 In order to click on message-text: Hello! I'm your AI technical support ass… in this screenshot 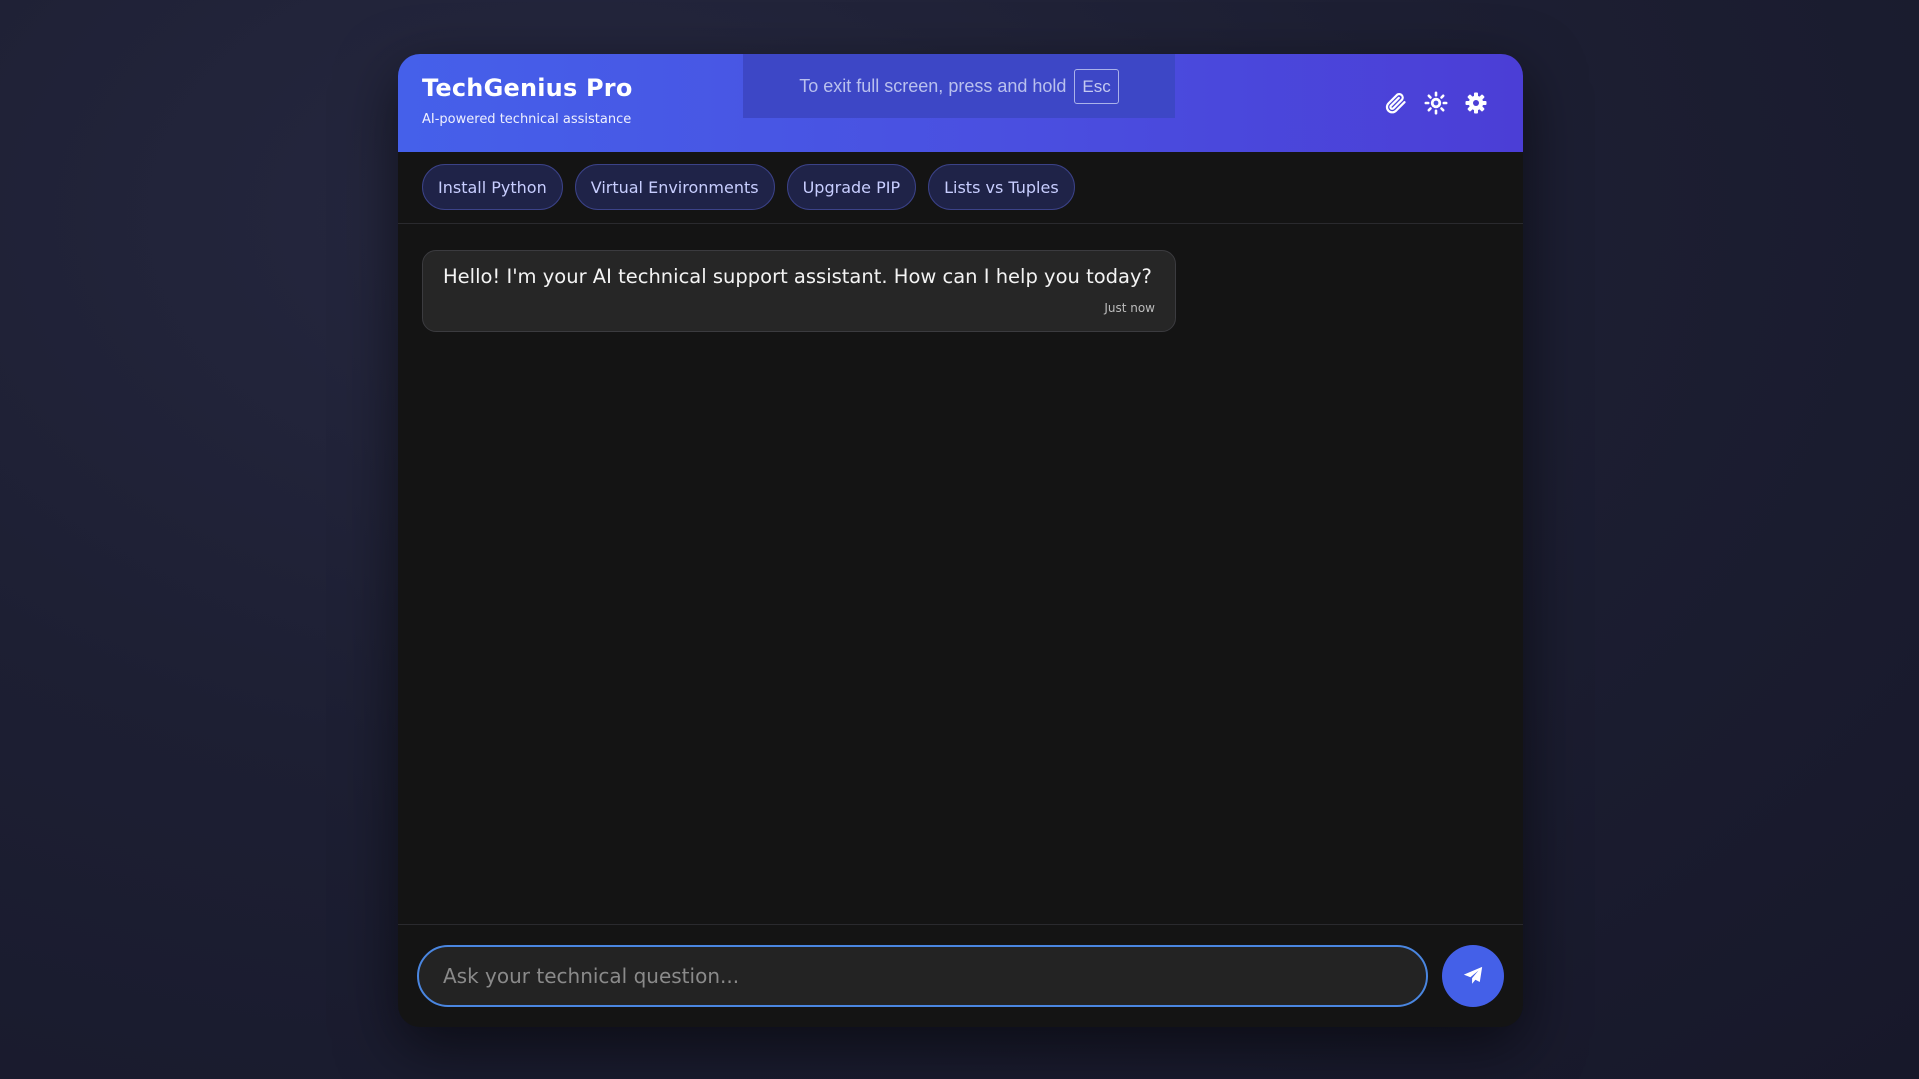, I will do `click(797, 276)`.